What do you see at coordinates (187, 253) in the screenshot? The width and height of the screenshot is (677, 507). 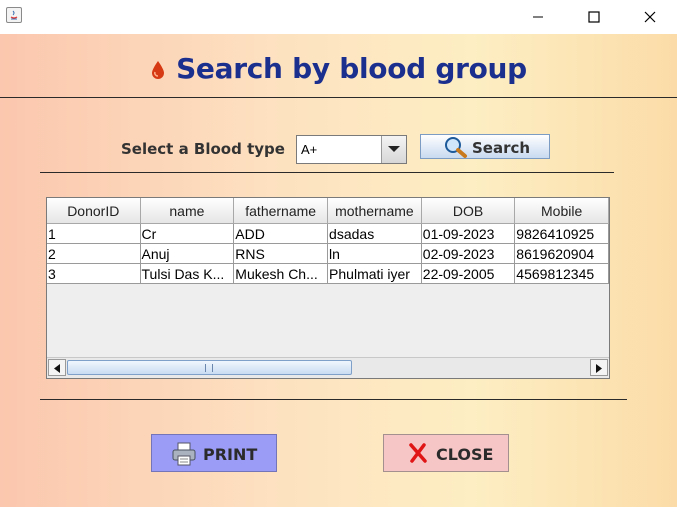 I see `table-cell: Anuj` at bounding box center [187, 253].